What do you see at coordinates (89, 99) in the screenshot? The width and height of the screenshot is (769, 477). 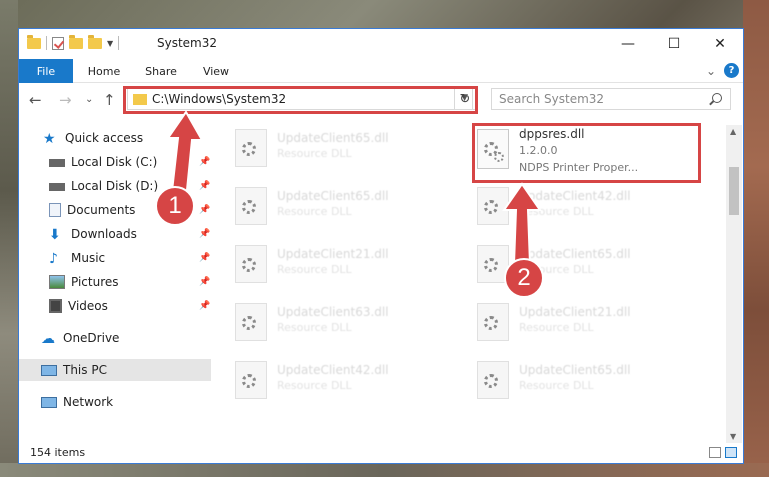 I see `recent-locations-button: ⌄` at bounding box center [89, 99].